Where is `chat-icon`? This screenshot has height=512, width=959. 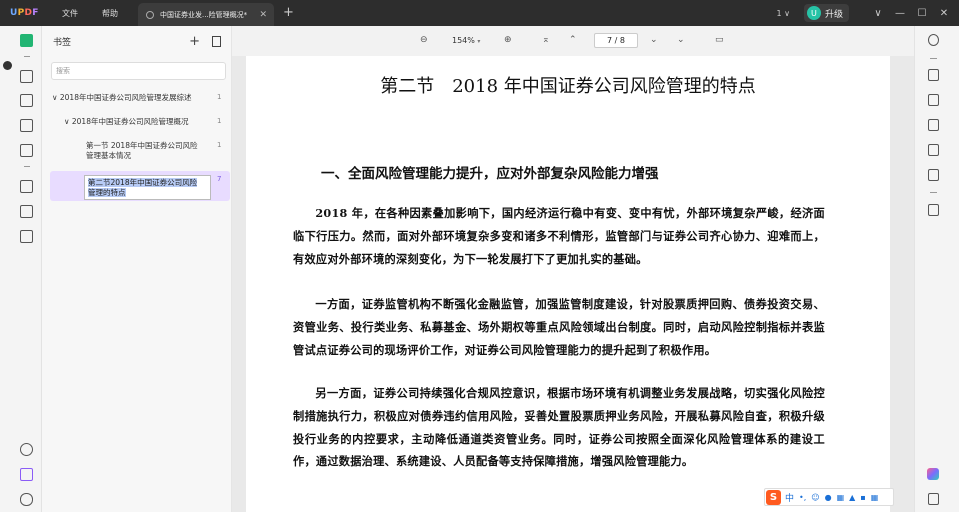
chat-icon is located at coordinates (933, 499).